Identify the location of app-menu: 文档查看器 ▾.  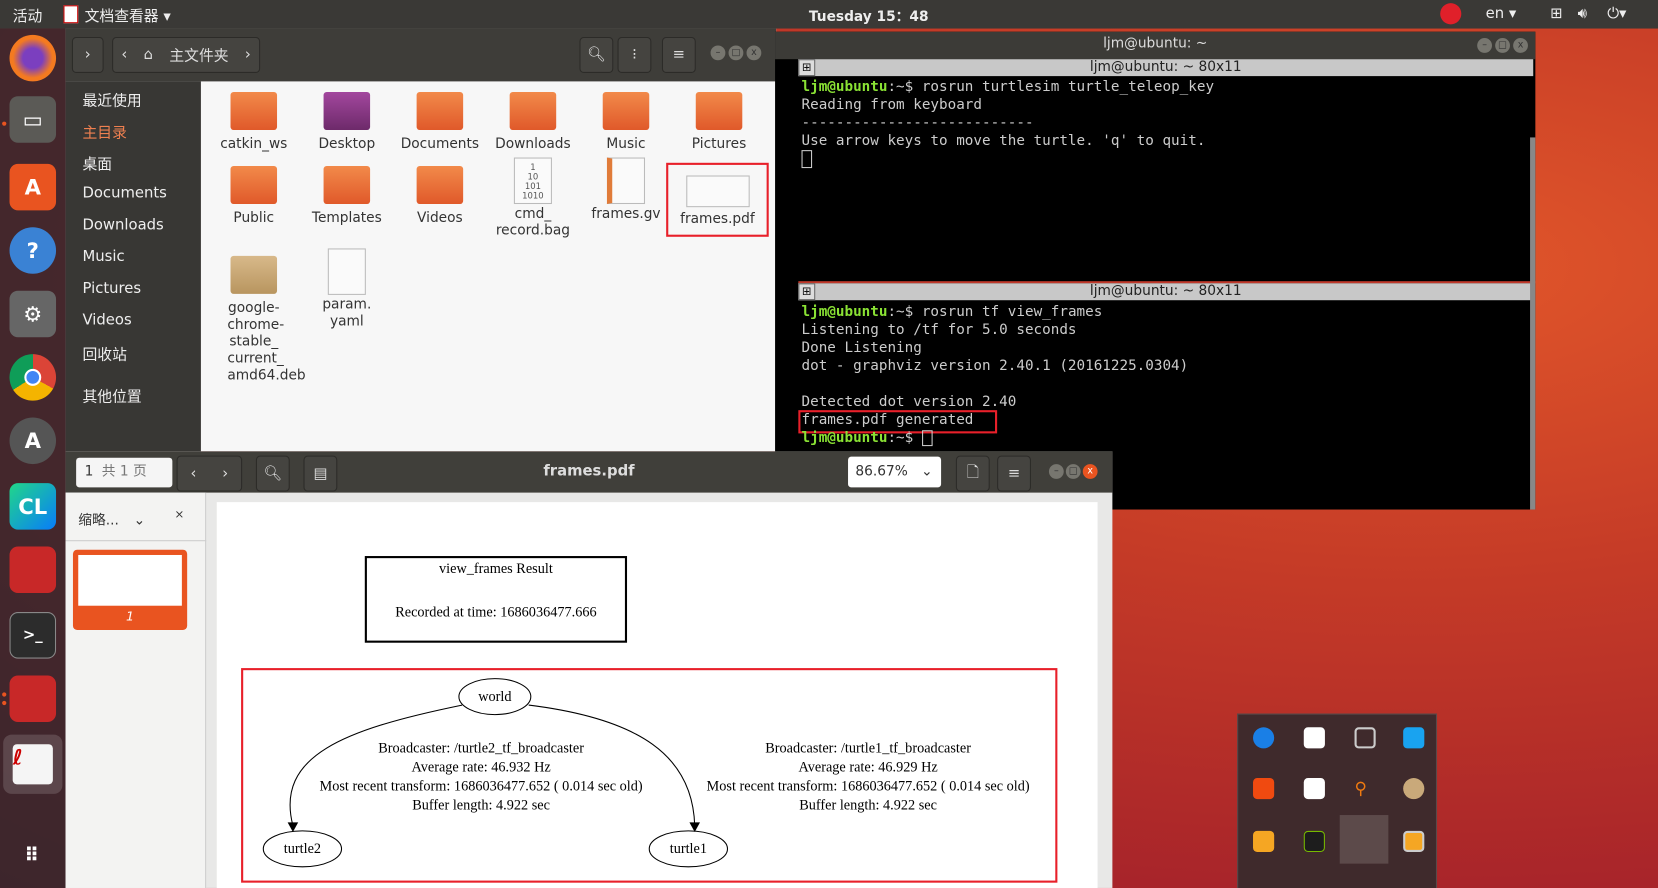
(128, 15).